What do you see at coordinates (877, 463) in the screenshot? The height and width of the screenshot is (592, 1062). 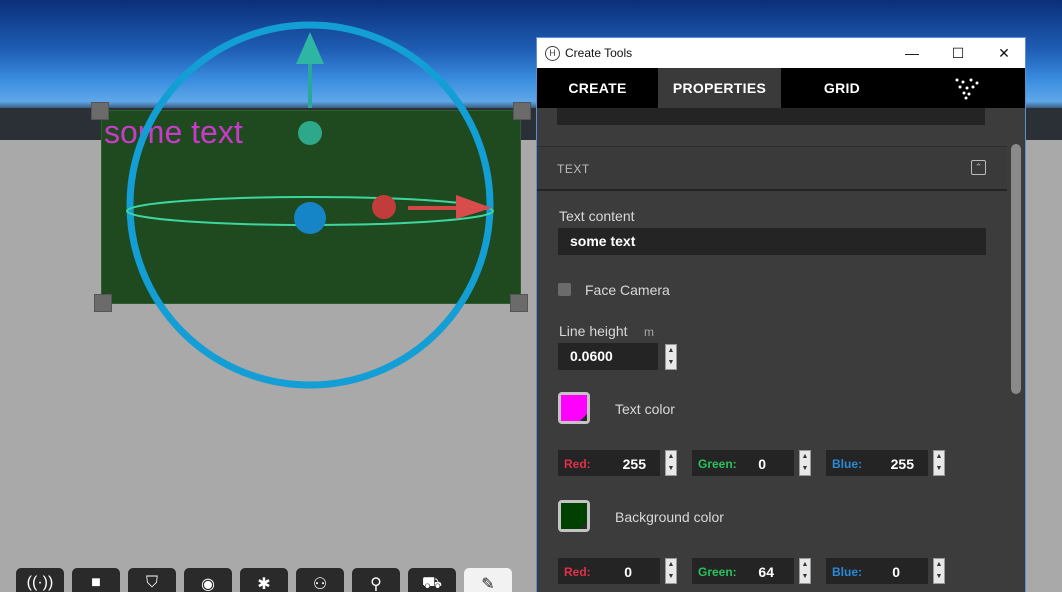 I see `text-blue-field: Blue: 255` at bounding box center [877, 463].